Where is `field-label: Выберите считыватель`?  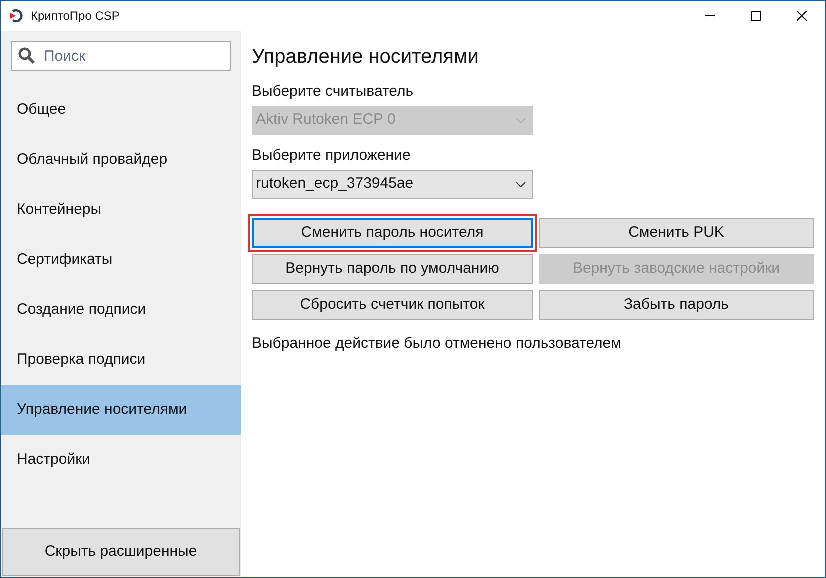
field-label: Выберите считыватель is located at coordinates (333, 92).